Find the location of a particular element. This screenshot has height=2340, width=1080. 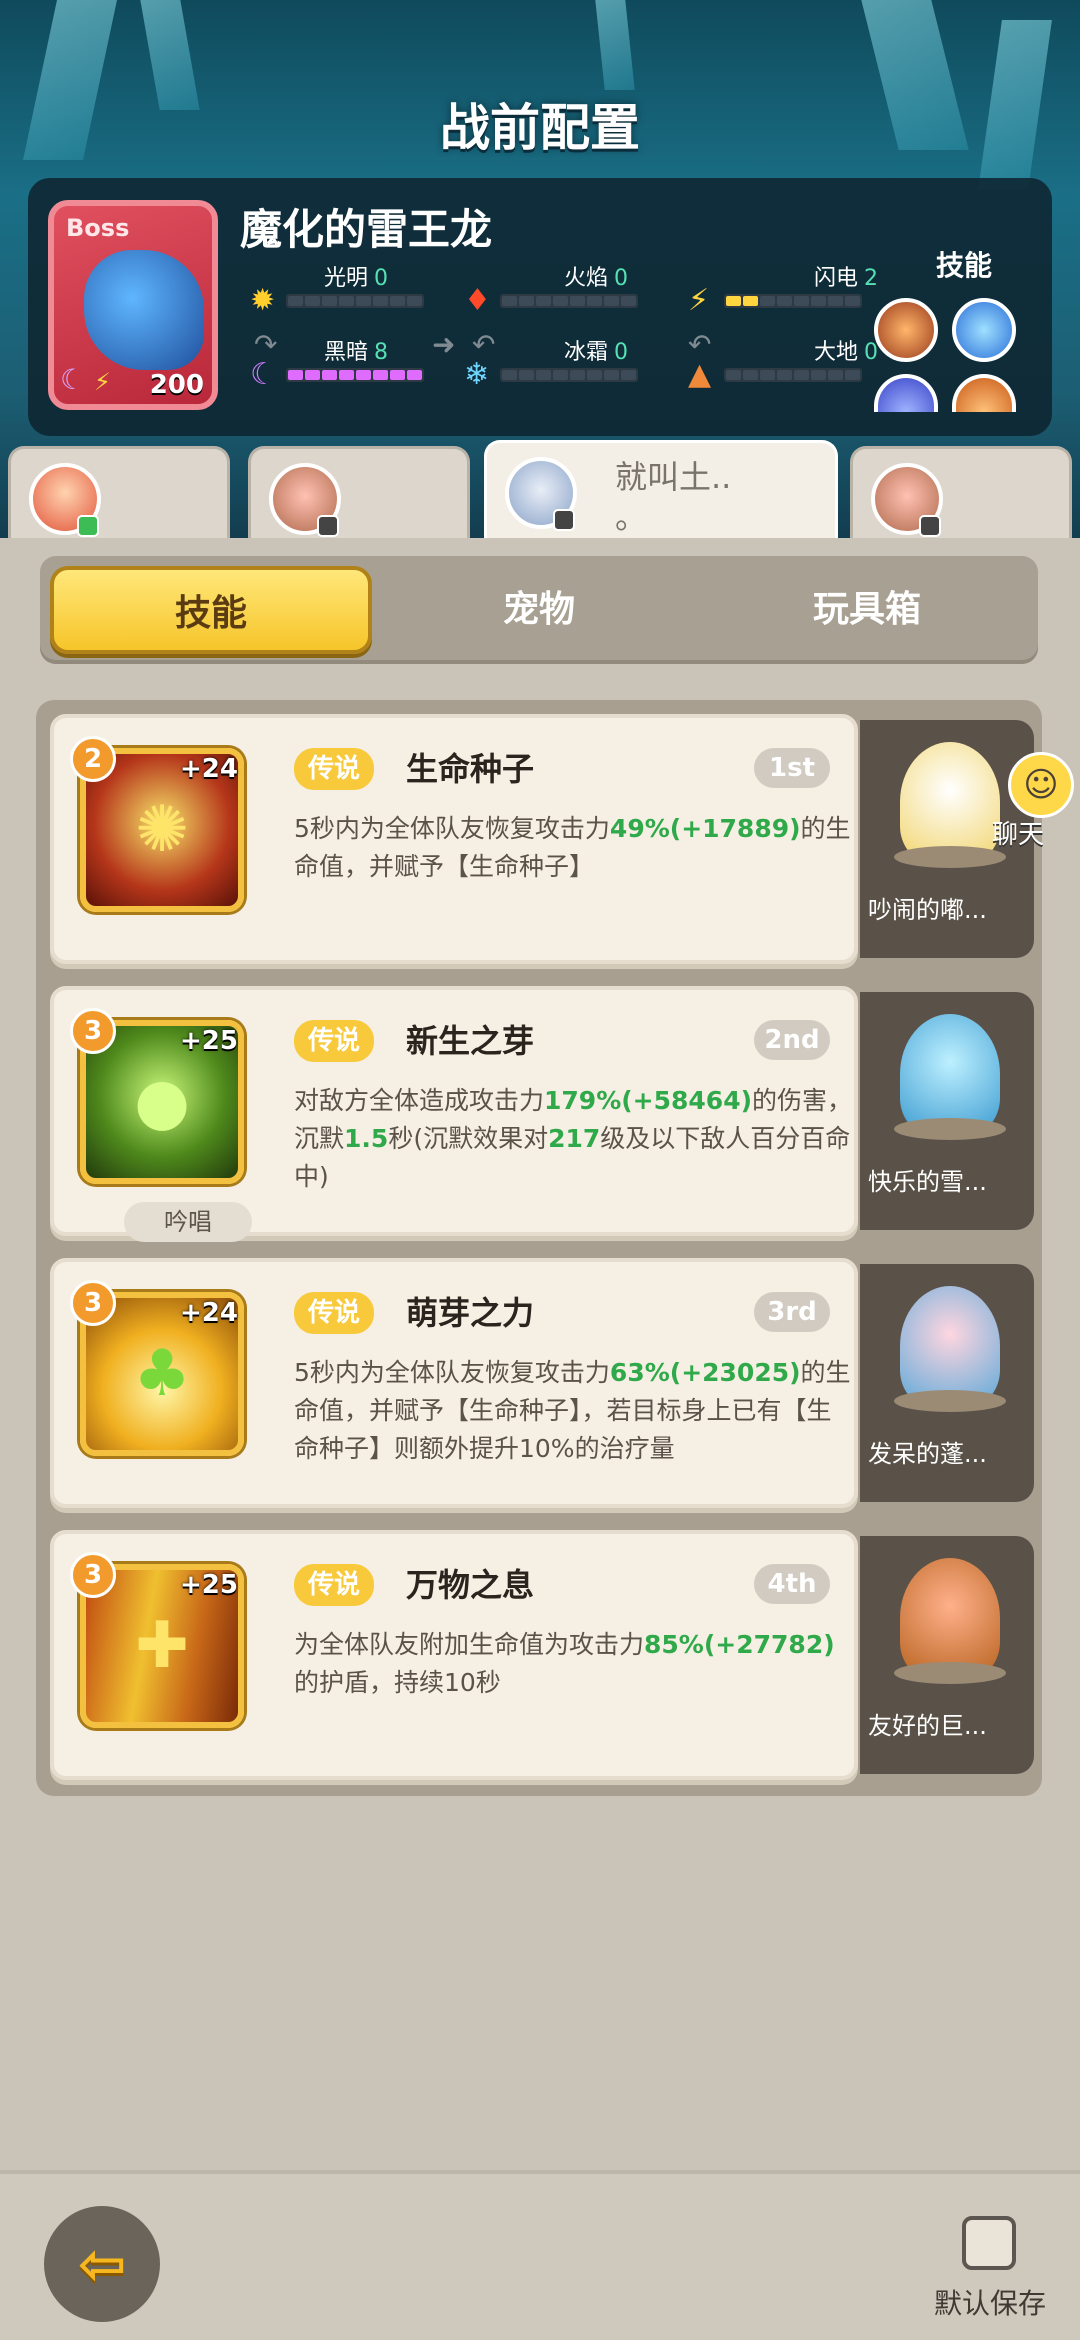

chant-tag: 吟唱 is located at coordinates (188, 1222).